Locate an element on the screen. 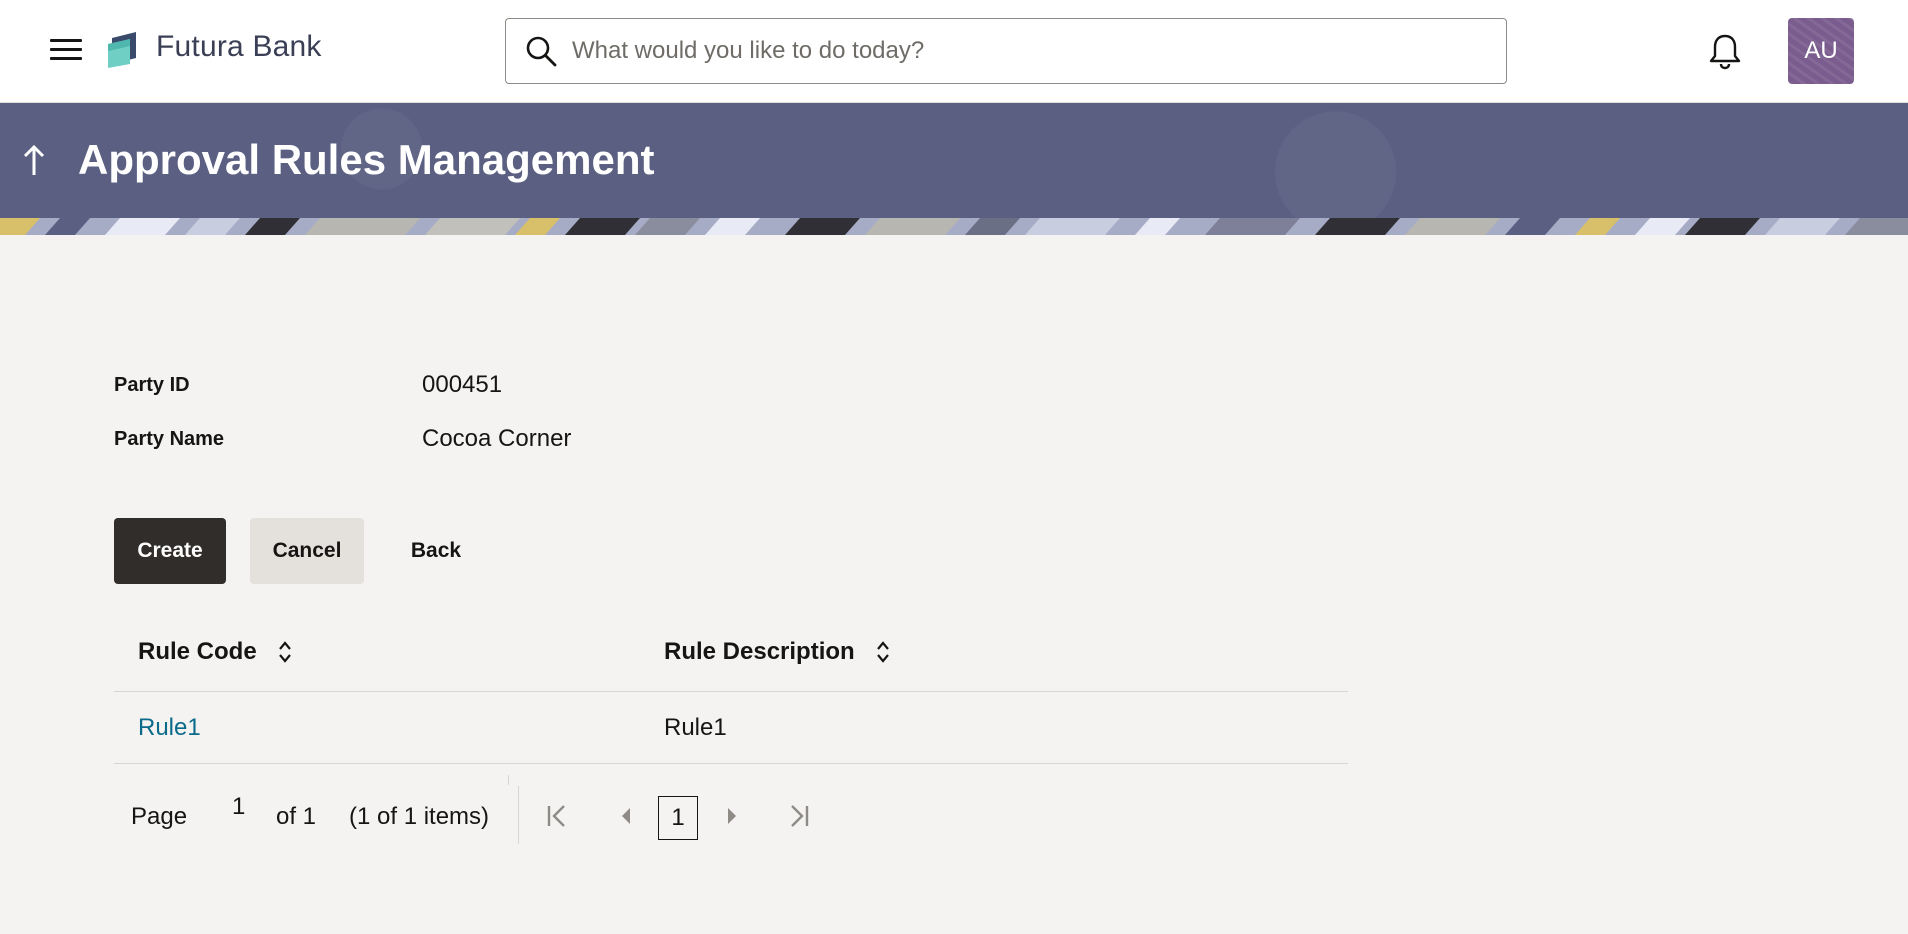 This screenshot has width=1908, height=934. decorative-pattern-stripe is located at coordinates (954, 226).